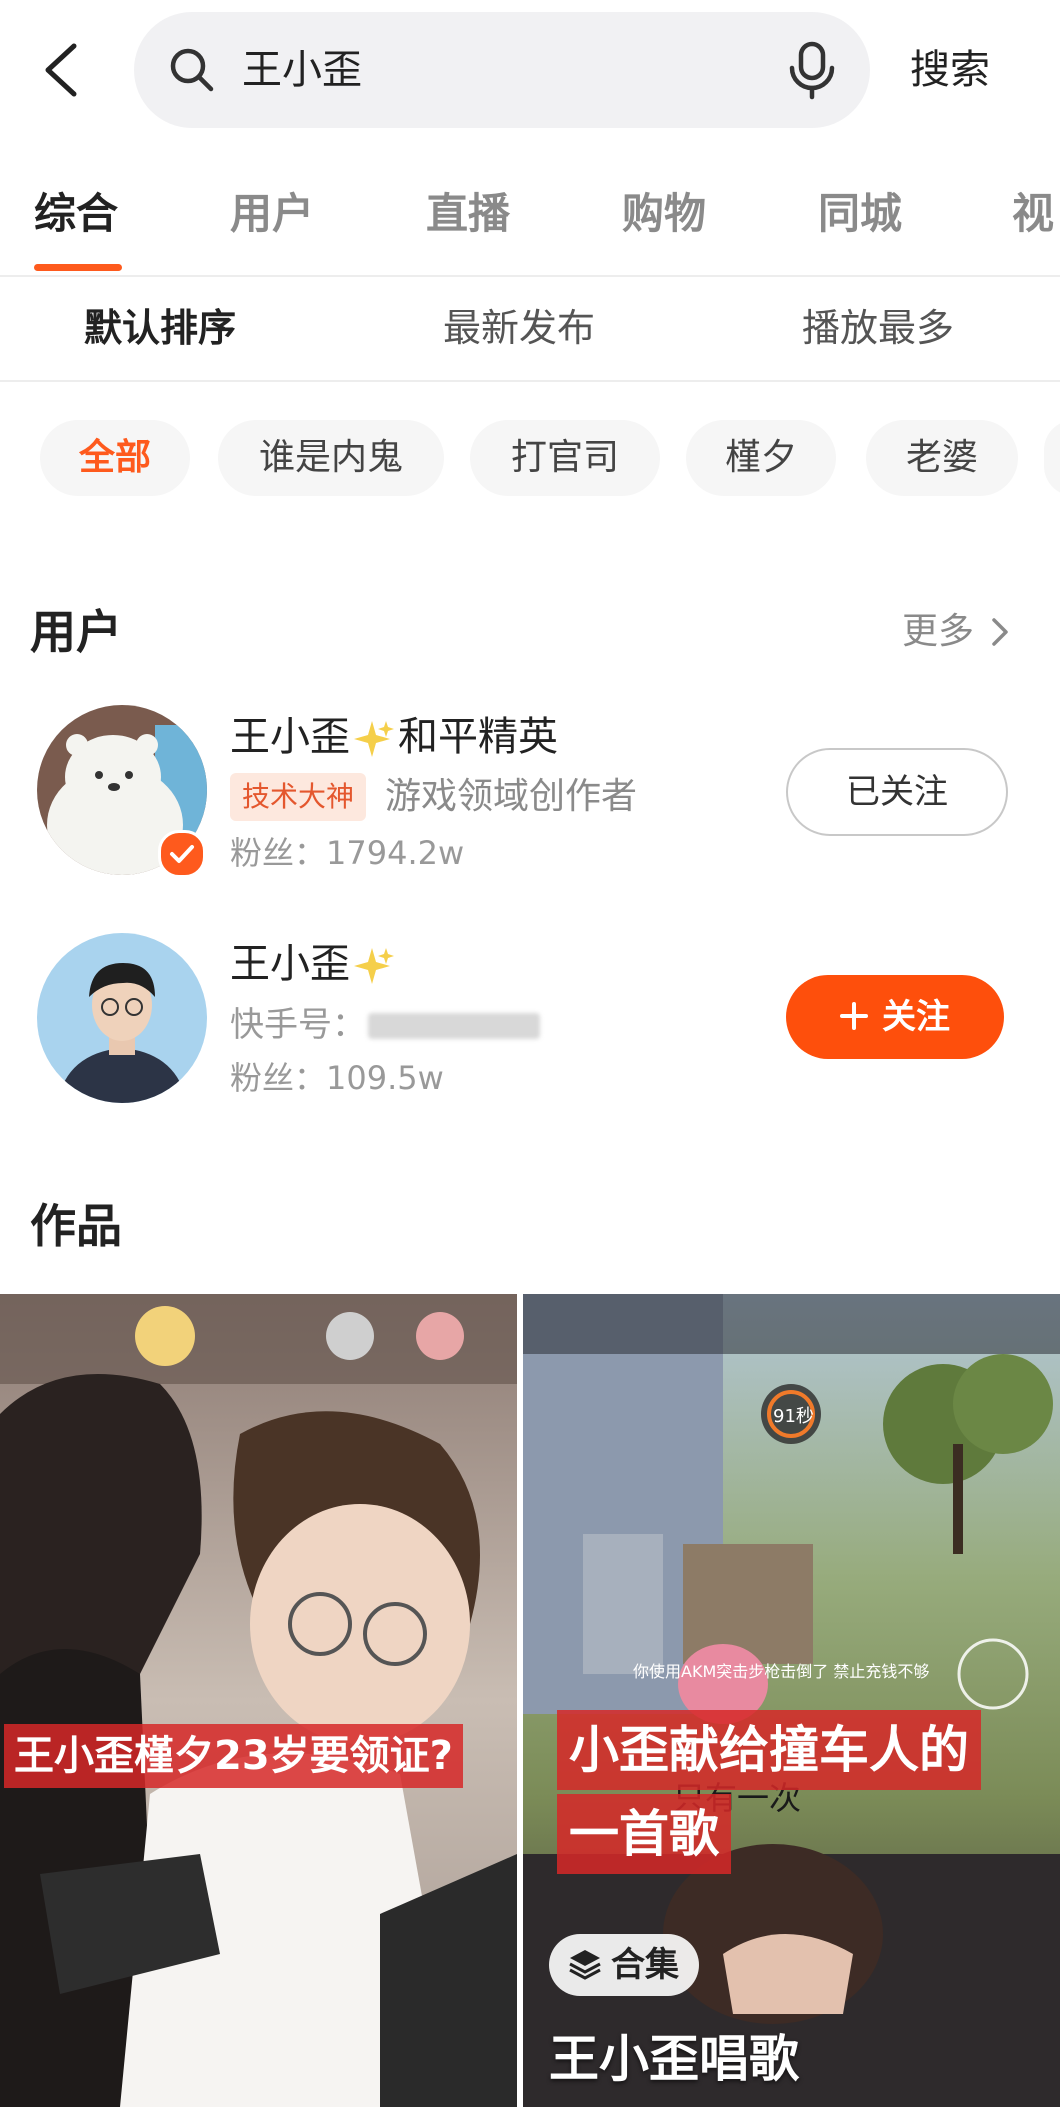 The image size is (1060, 2107). Describe the element at coordinates (1033, 214) in the screenshot. I see `tab-video: 视` at that location.